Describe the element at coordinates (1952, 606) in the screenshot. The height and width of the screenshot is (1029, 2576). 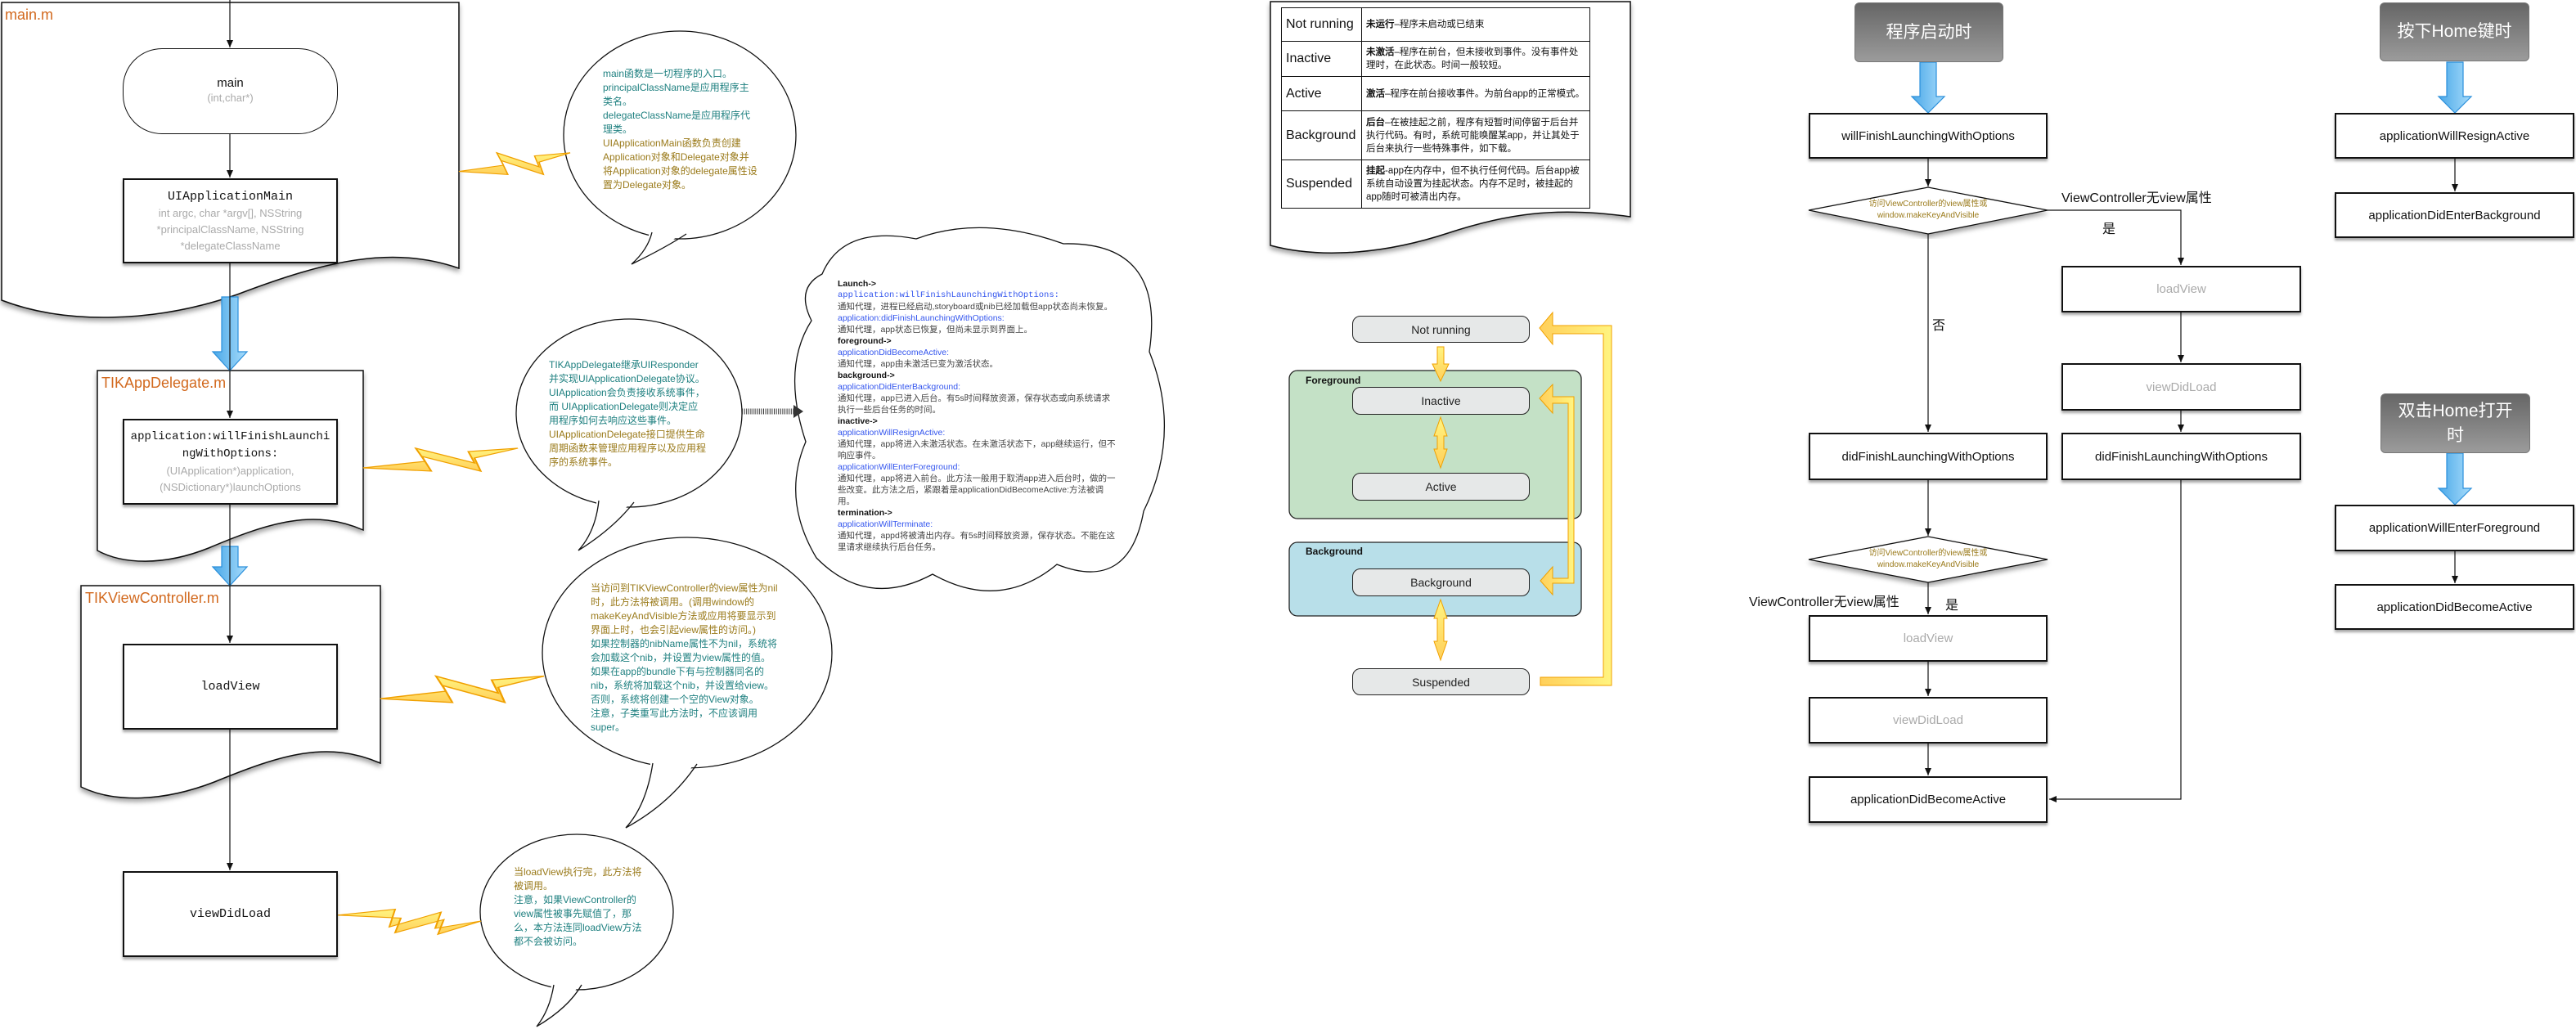
I see `yes-label-2: 是` at that location.